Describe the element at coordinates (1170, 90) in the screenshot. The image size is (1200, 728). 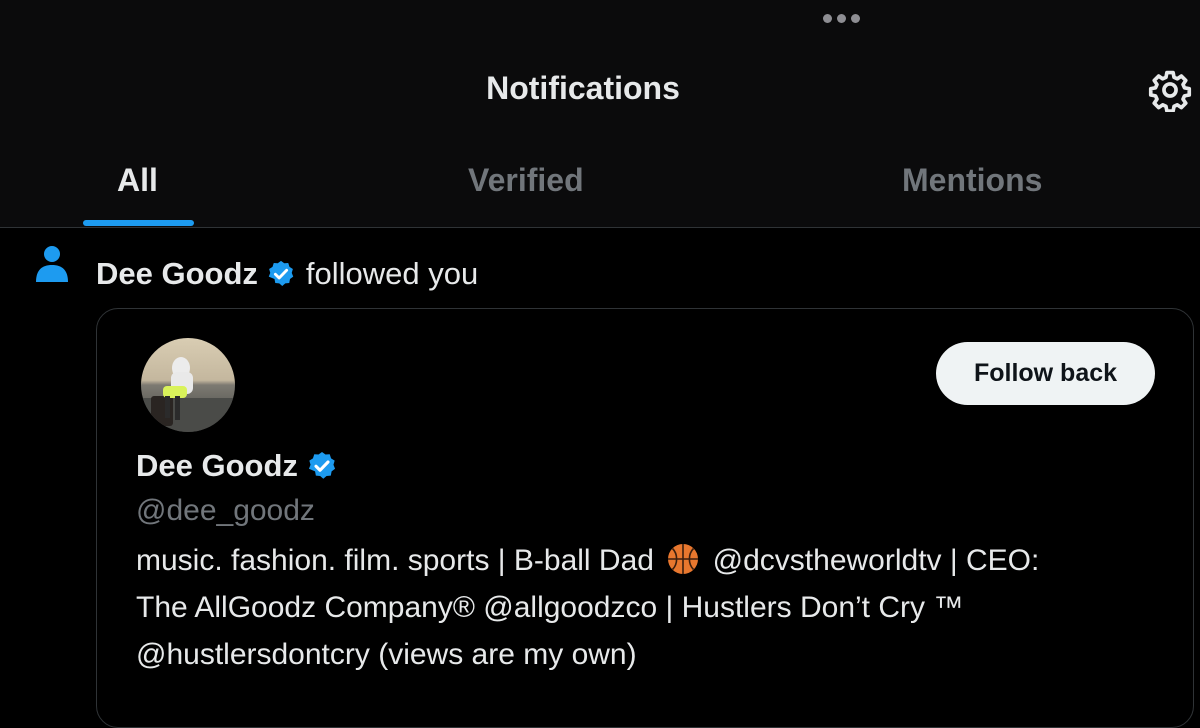
I see `gear-icon` at that location.